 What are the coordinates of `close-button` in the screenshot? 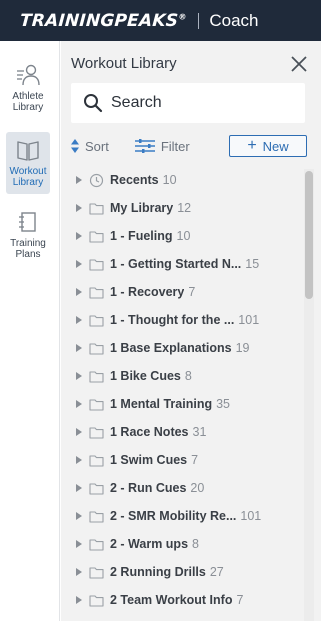 It's located at (299, 64).